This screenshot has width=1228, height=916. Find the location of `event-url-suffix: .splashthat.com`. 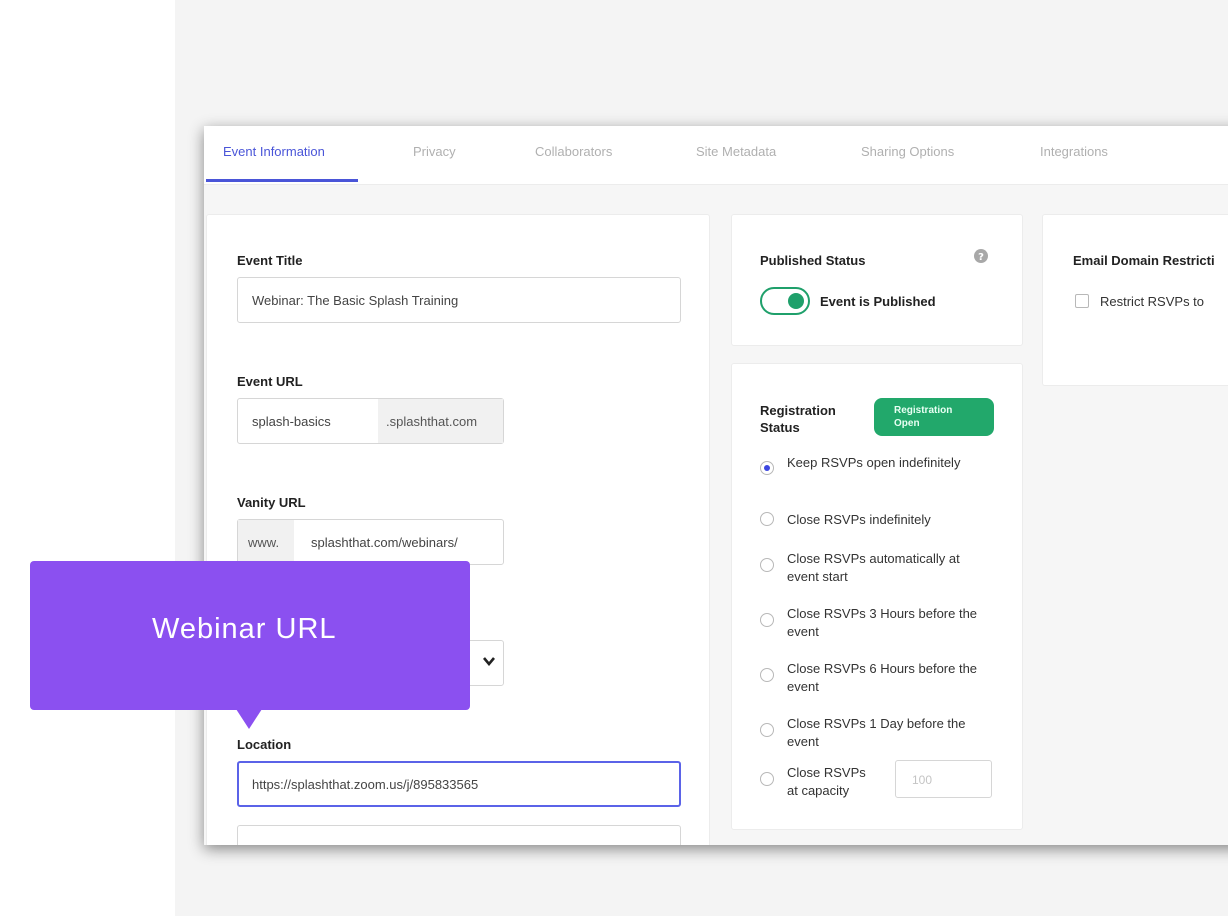

event-url-suffix: .splashthat.com is located at coordinates (440, 421).